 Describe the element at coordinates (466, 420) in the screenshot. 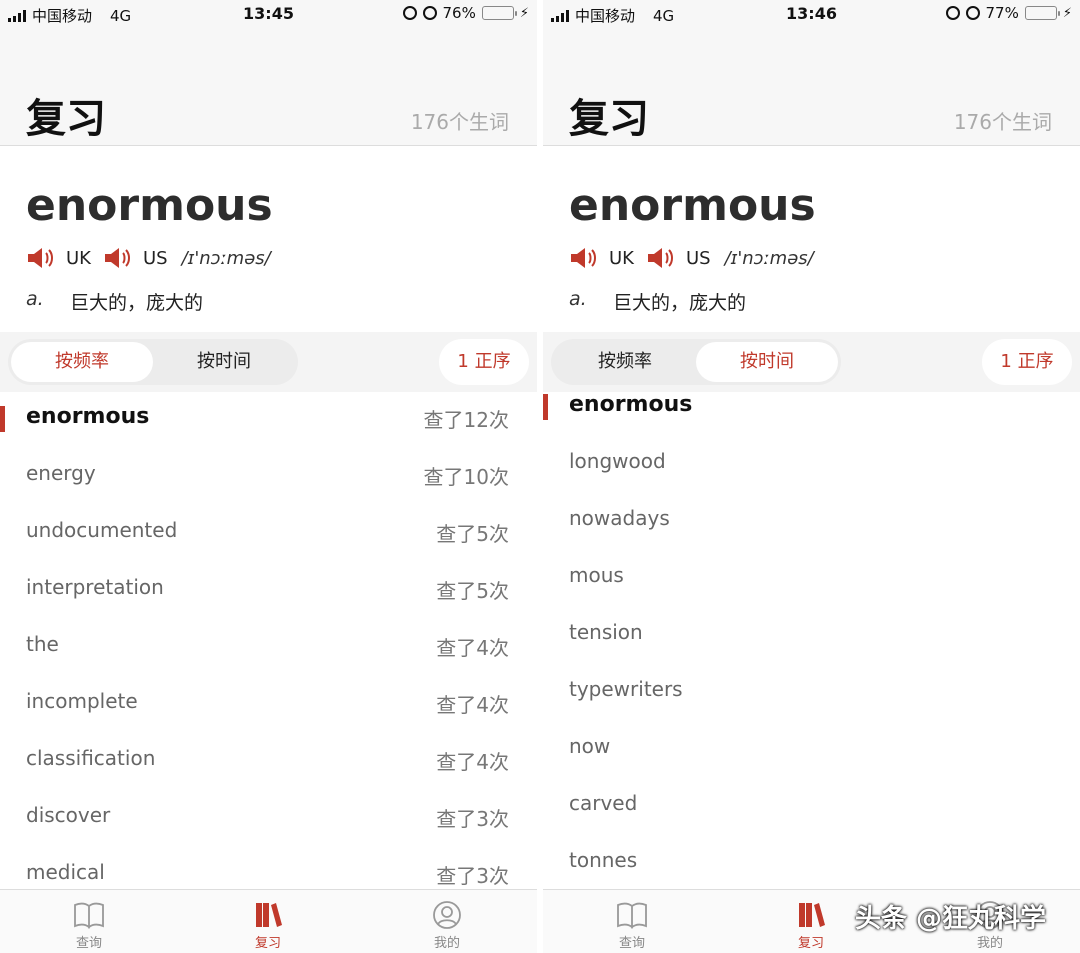

I see `list-item-count: 查了12次` at that location.